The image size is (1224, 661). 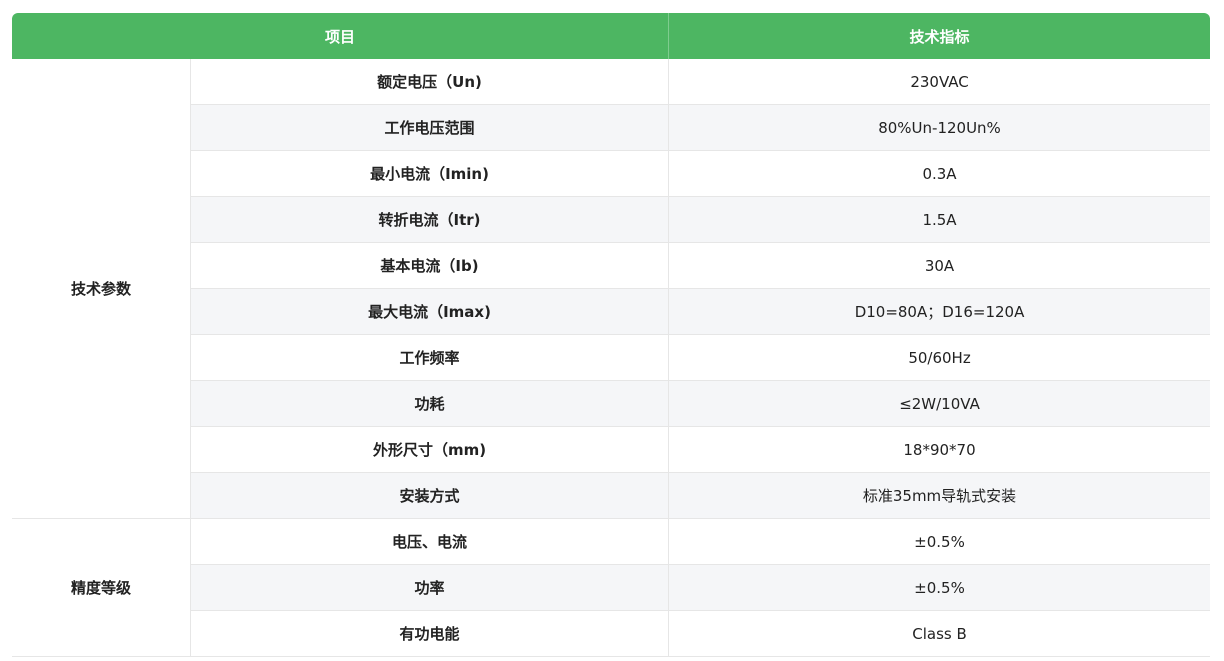 I want to click on table-row: 最大电流（Imax) D10=80A；D16=120A, so click(x=611, y=312).